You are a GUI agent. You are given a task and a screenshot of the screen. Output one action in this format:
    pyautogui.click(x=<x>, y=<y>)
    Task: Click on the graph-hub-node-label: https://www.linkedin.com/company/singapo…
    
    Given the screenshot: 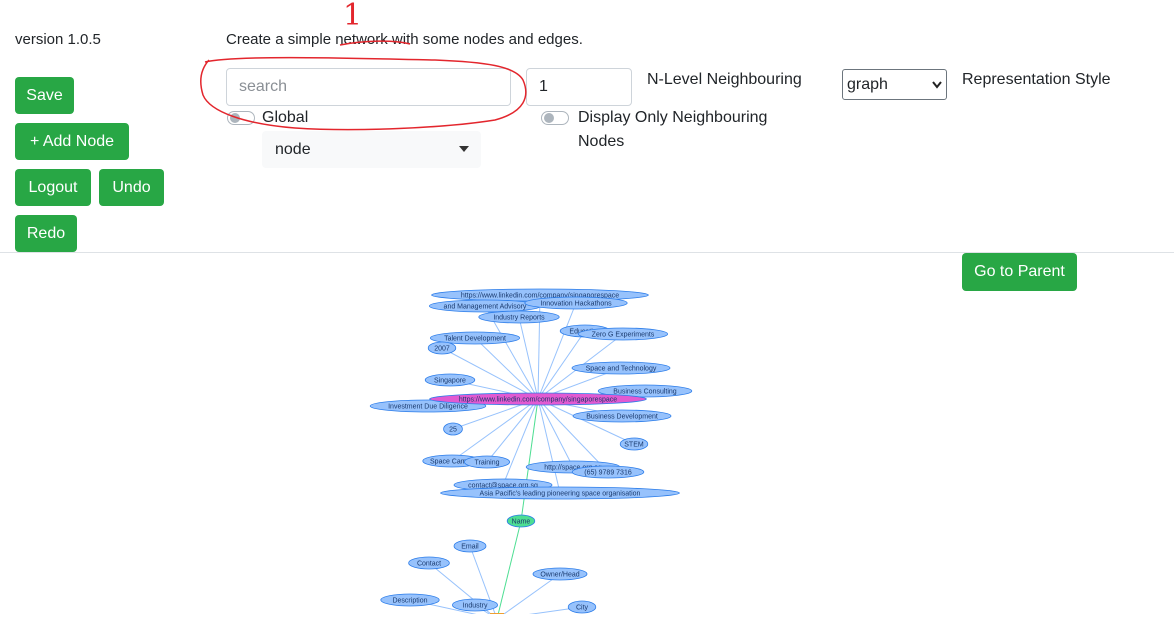 What is the action you would take?
    pyautogui.click(x=538, y=400)
    